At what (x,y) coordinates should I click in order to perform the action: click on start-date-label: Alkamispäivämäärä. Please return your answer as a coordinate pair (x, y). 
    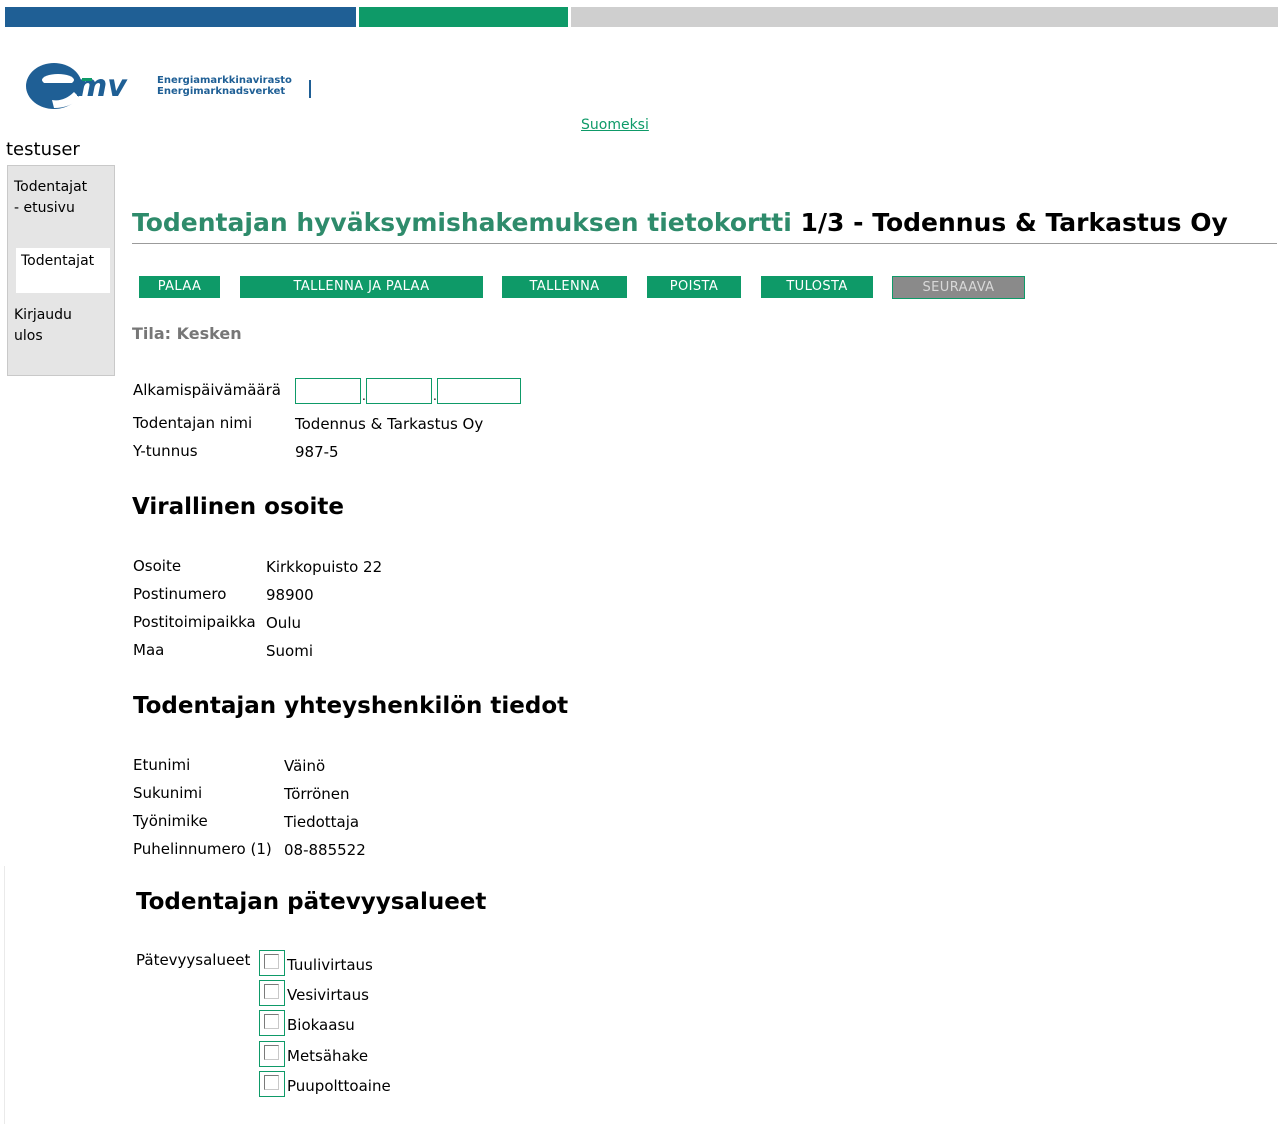
    Looking at the image, I should click on (207, 390).